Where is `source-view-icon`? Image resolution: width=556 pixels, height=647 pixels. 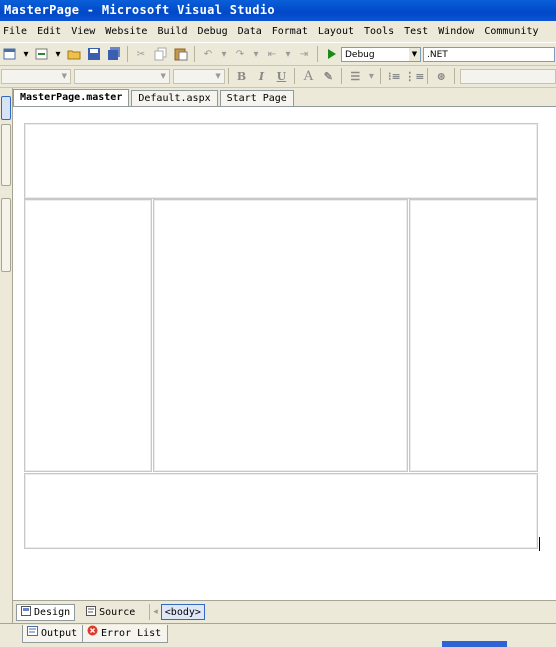
source-view-icon is located at coordinates (91, 612).